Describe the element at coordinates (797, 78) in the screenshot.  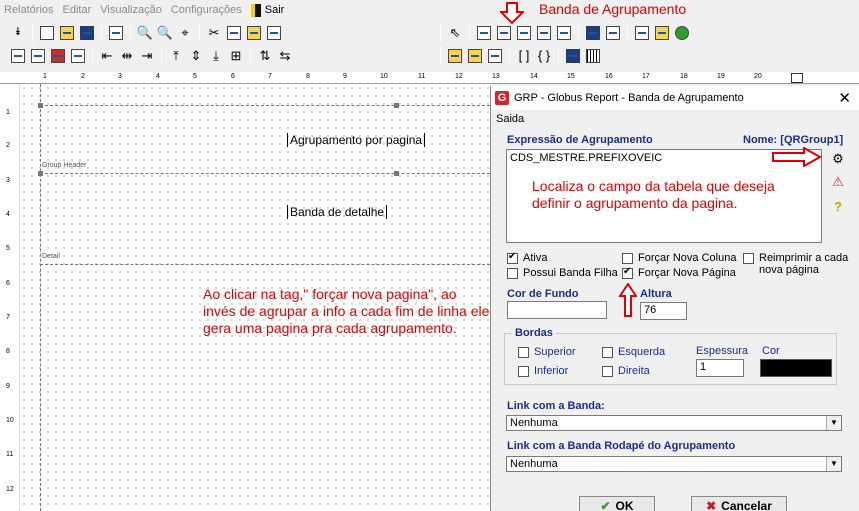
I see `ruler-corner-icon` at that location.